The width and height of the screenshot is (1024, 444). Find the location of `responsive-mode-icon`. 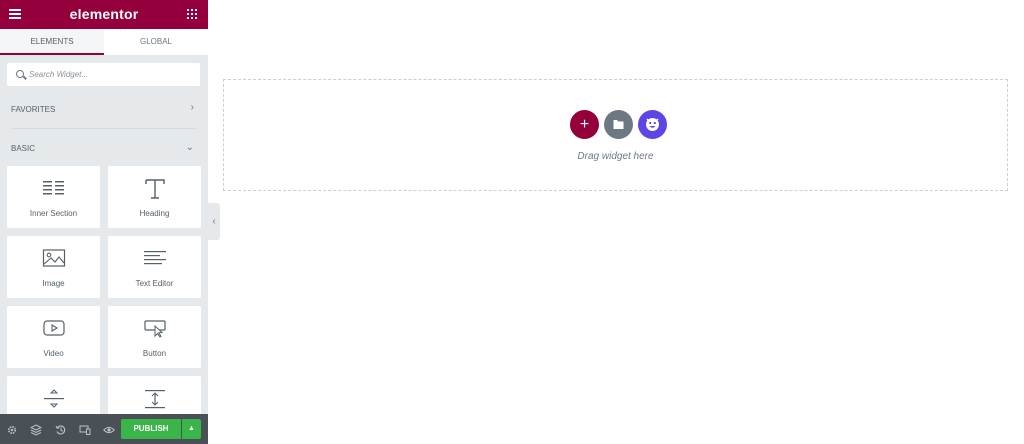

responsive-mode-icon is located at coordinates (85, 429).